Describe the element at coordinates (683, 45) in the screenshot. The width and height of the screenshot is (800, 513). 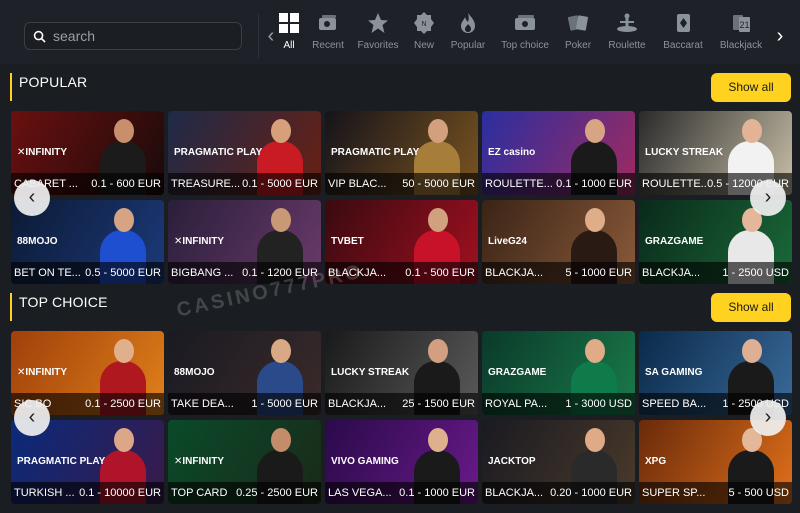
I see `category-label: Baccarat` at that location.